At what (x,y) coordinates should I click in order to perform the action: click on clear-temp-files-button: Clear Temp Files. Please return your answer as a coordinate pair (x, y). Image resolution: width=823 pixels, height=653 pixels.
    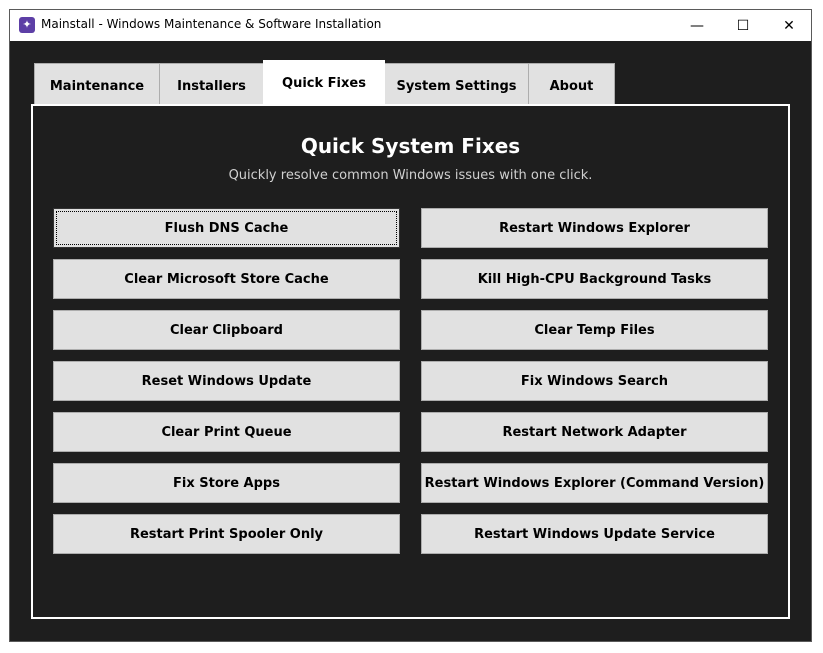
    Looking at the image, I should click on (594, 330).